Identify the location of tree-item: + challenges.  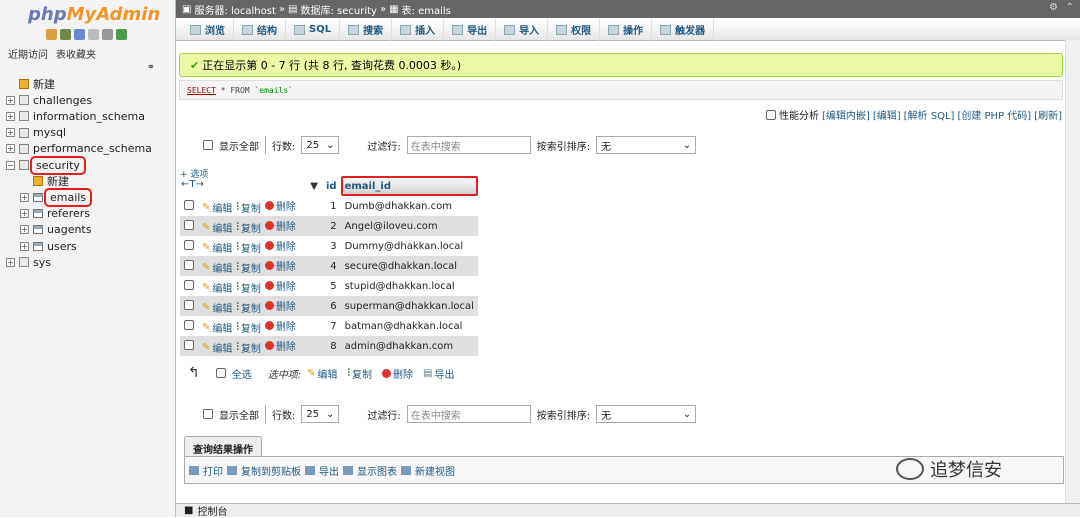
(49, 100).